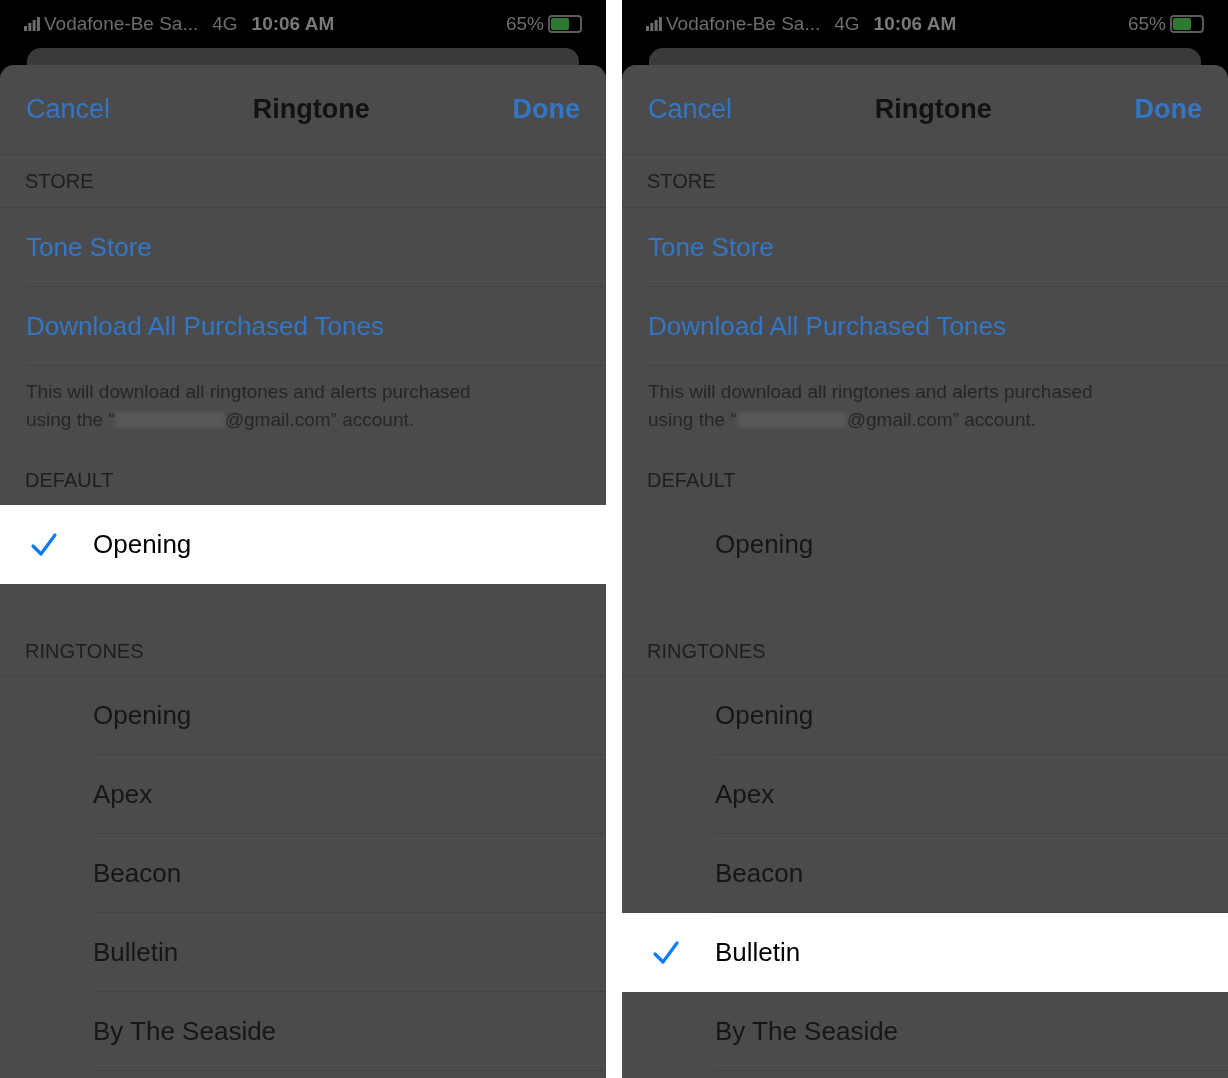  What do you see at coordinates (758, 952) in the screenshot?
I see `ringtone-name: Bulletin` at bounding box center [758, 952].